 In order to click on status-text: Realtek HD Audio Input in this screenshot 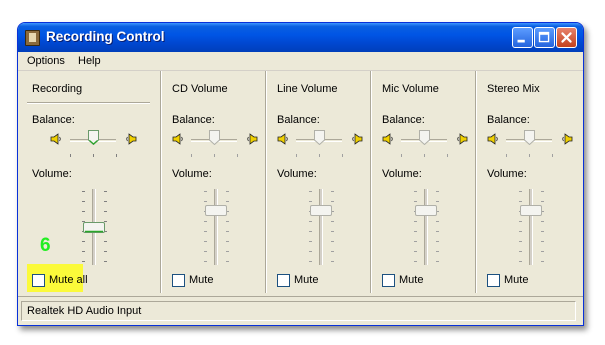, I will do `click(84, 311)`.